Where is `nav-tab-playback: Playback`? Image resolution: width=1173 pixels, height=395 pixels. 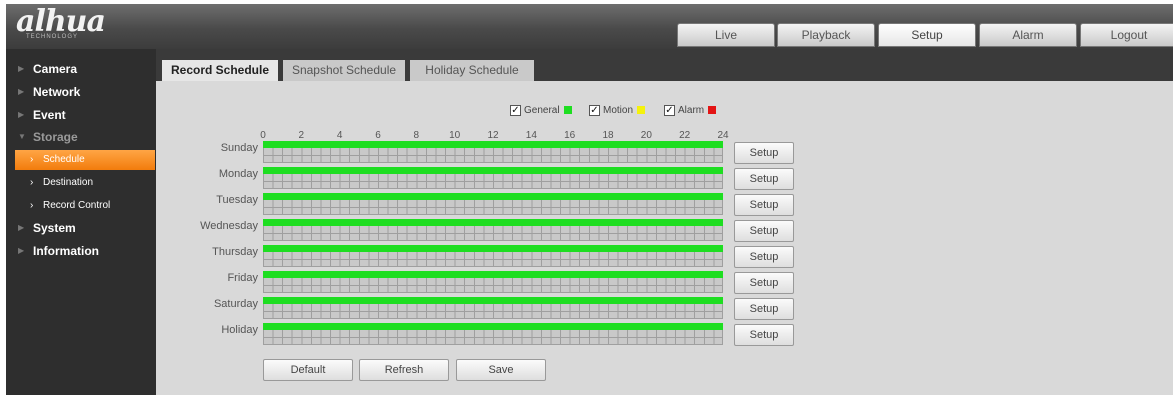 nav-tab-playback: Playback is located at coordinates (826, 35).